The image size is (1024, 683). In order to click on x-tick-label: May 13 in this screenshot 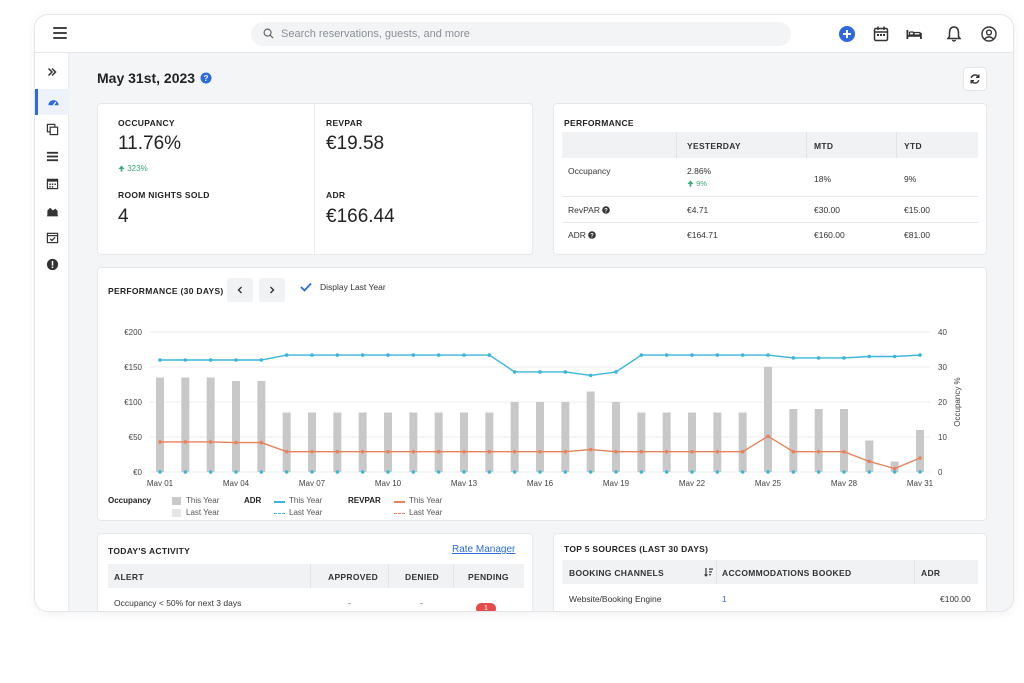, I will do `click(464, 482)`.